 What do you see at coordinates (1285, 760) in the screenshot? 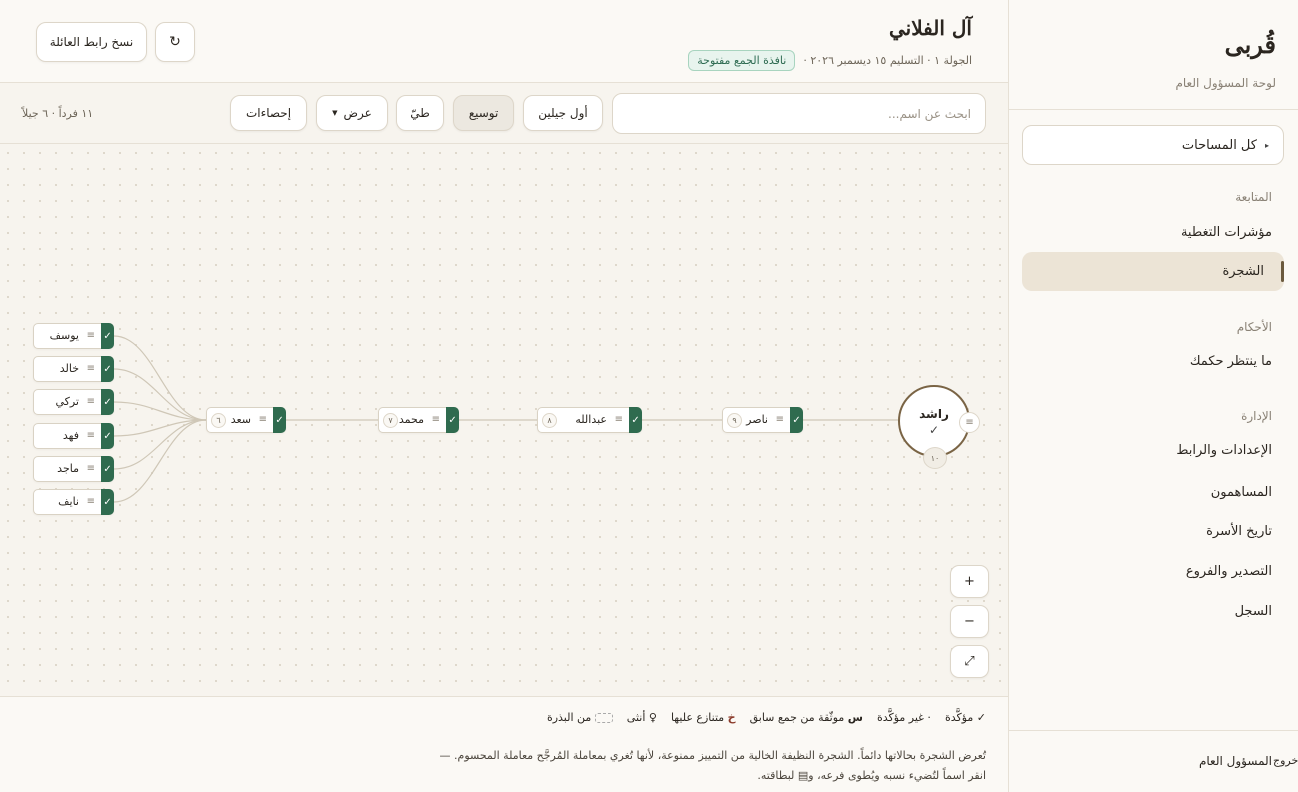
I see `logout-link: خروج` at bounding box center [1285, 760].